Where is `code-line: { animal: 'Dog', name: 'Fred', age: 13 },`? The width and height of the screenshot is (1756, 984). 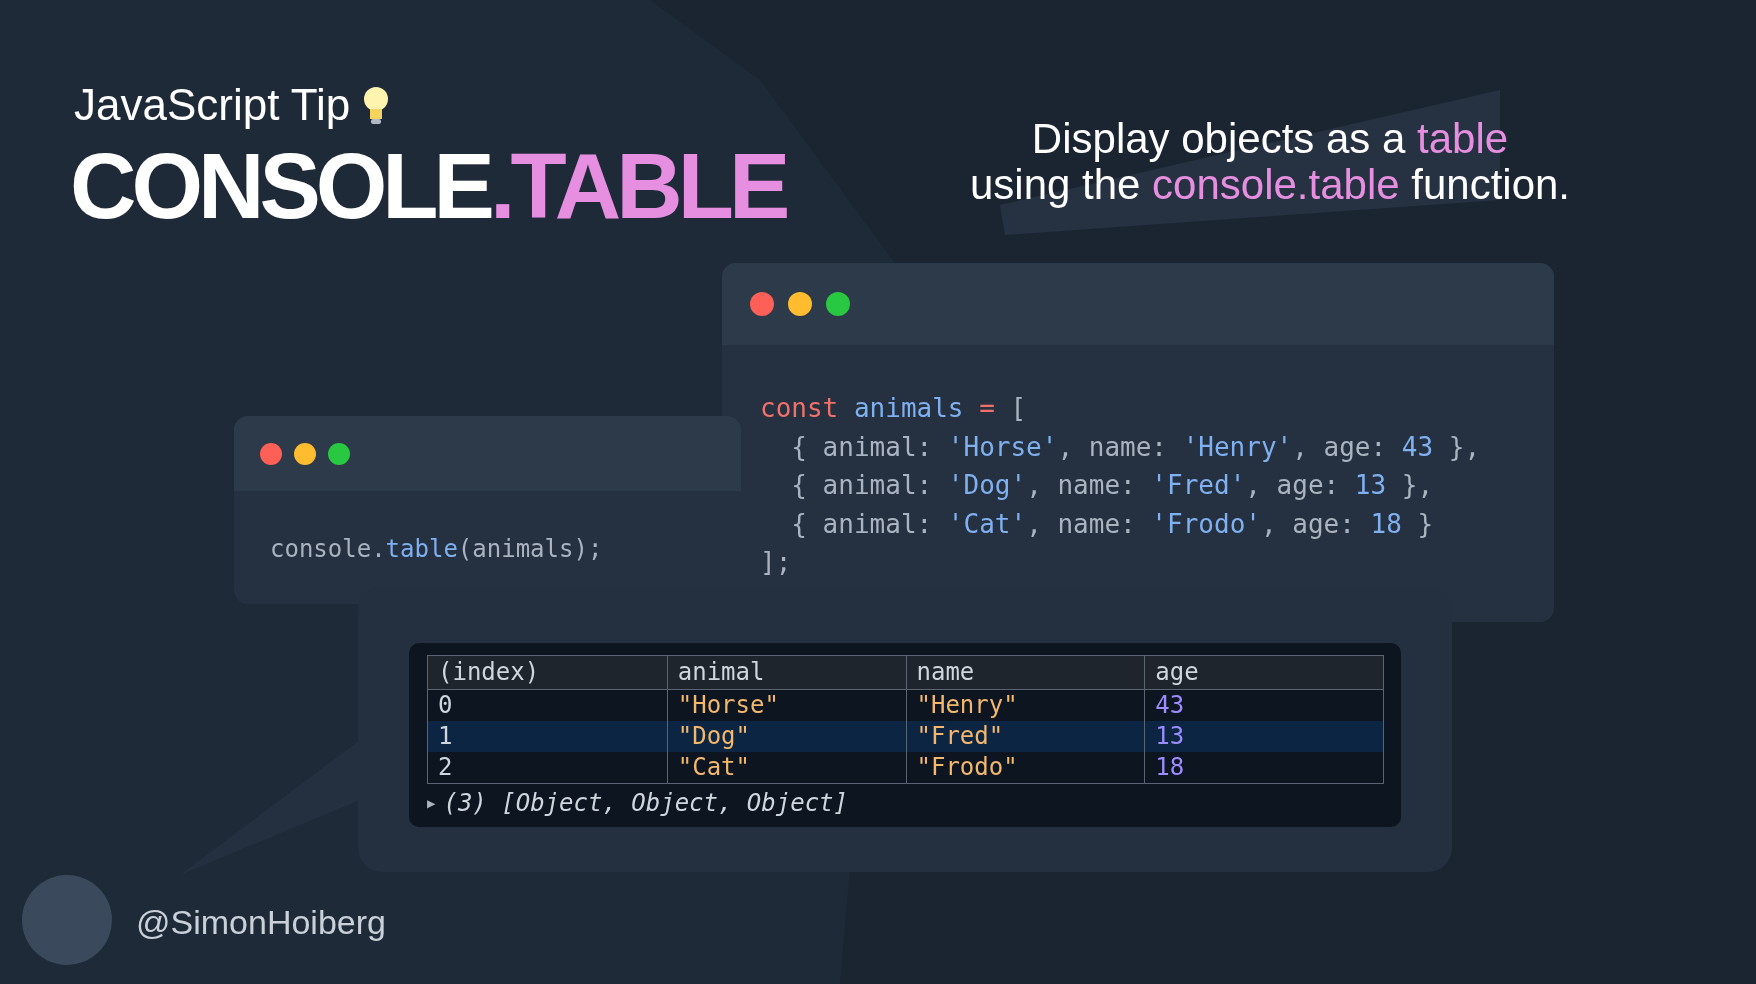 code-line: { animal: 'Dog', name: 'Fred', age: 13 }, is located at coordinates (1112, 485).